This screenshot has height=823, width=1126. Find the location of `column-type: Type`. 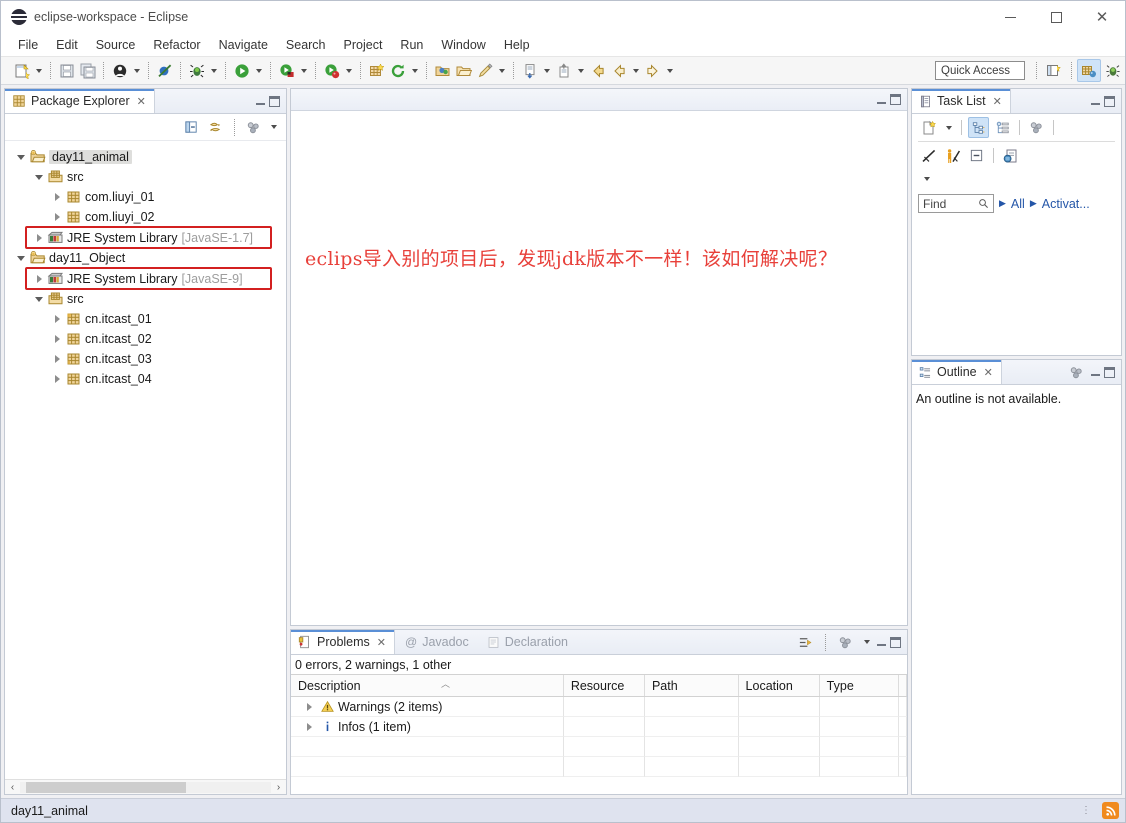

column-type: Type is located at coordinates (859, 685).